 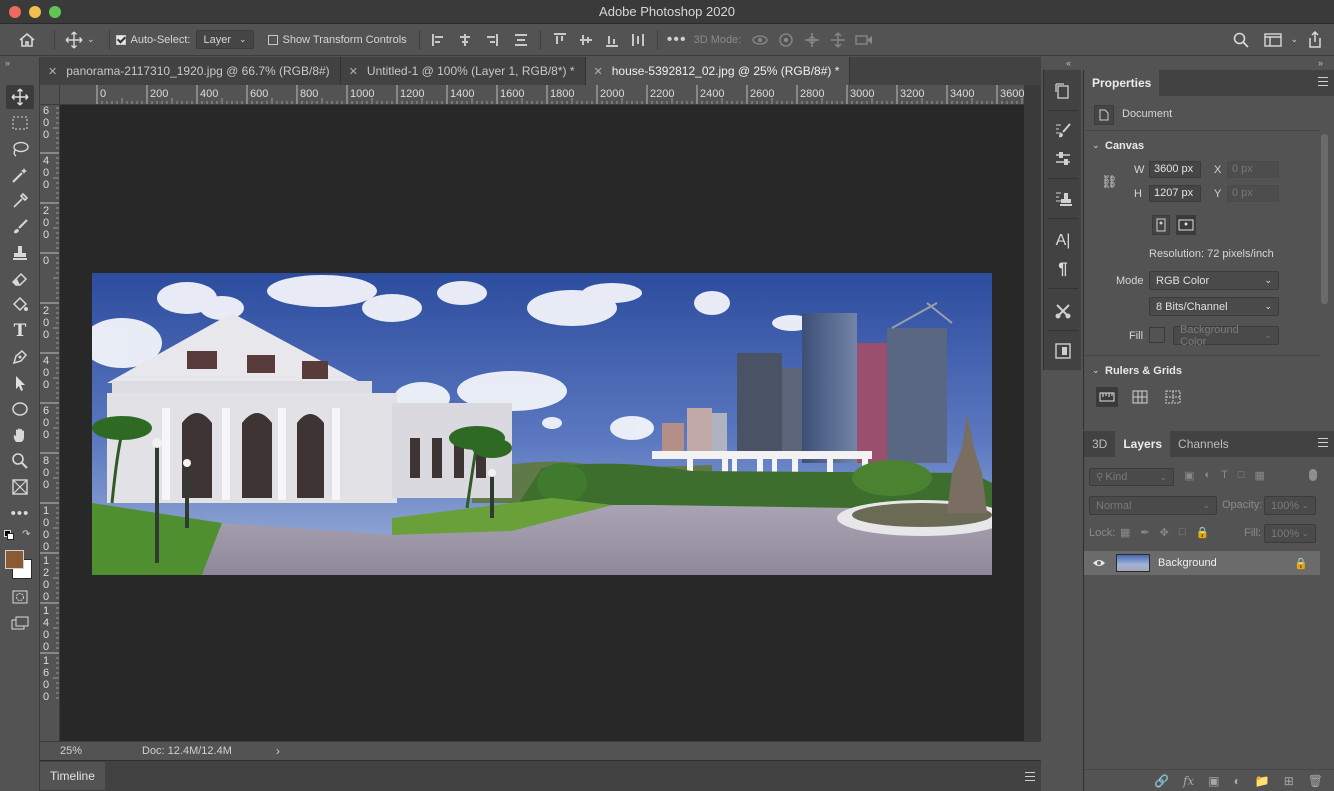 I want to click on adjustments-sliders-icon, so click(x=1063, y=159).